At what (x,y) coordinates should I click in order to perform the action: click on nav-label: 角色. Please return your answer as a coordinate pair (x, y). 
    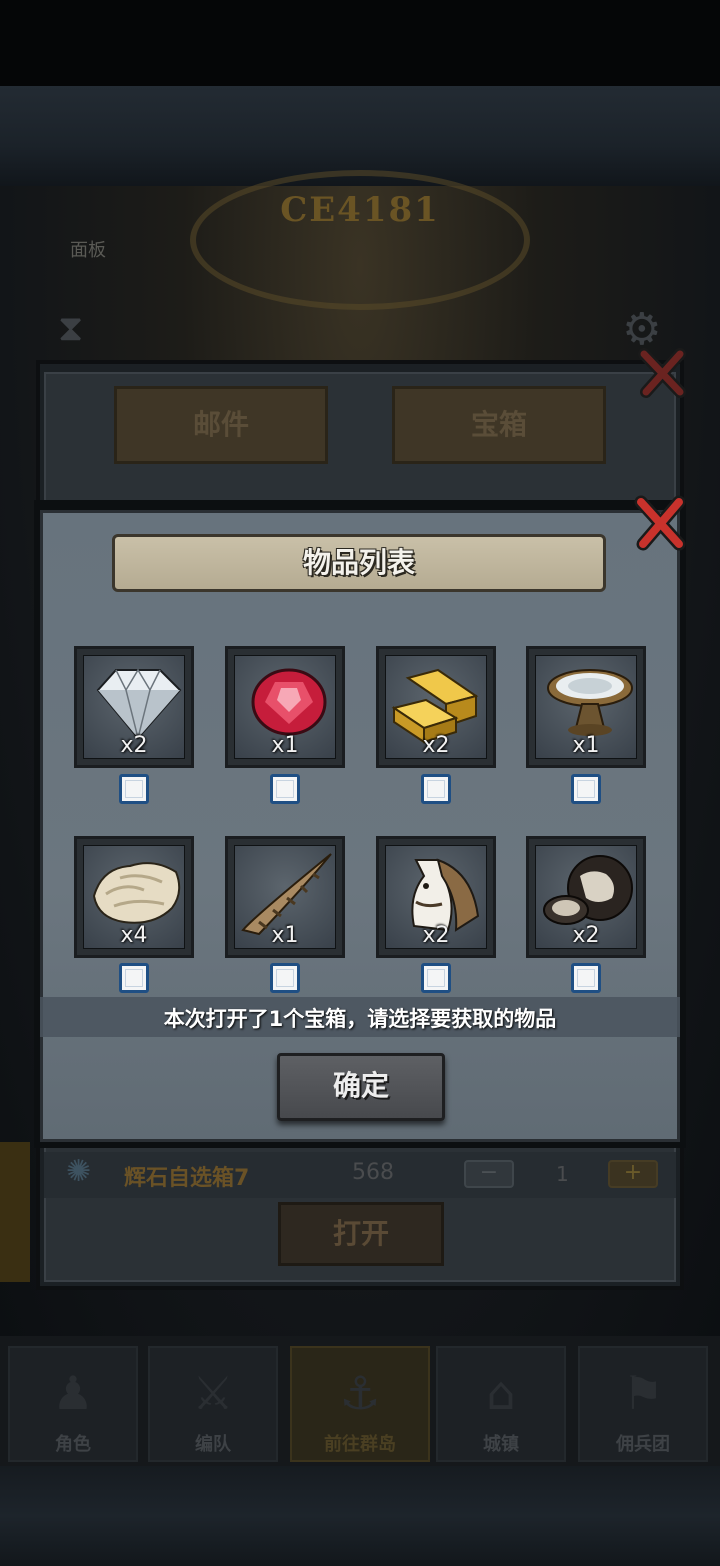
    Looking at the image, I should click on (73, 1444).